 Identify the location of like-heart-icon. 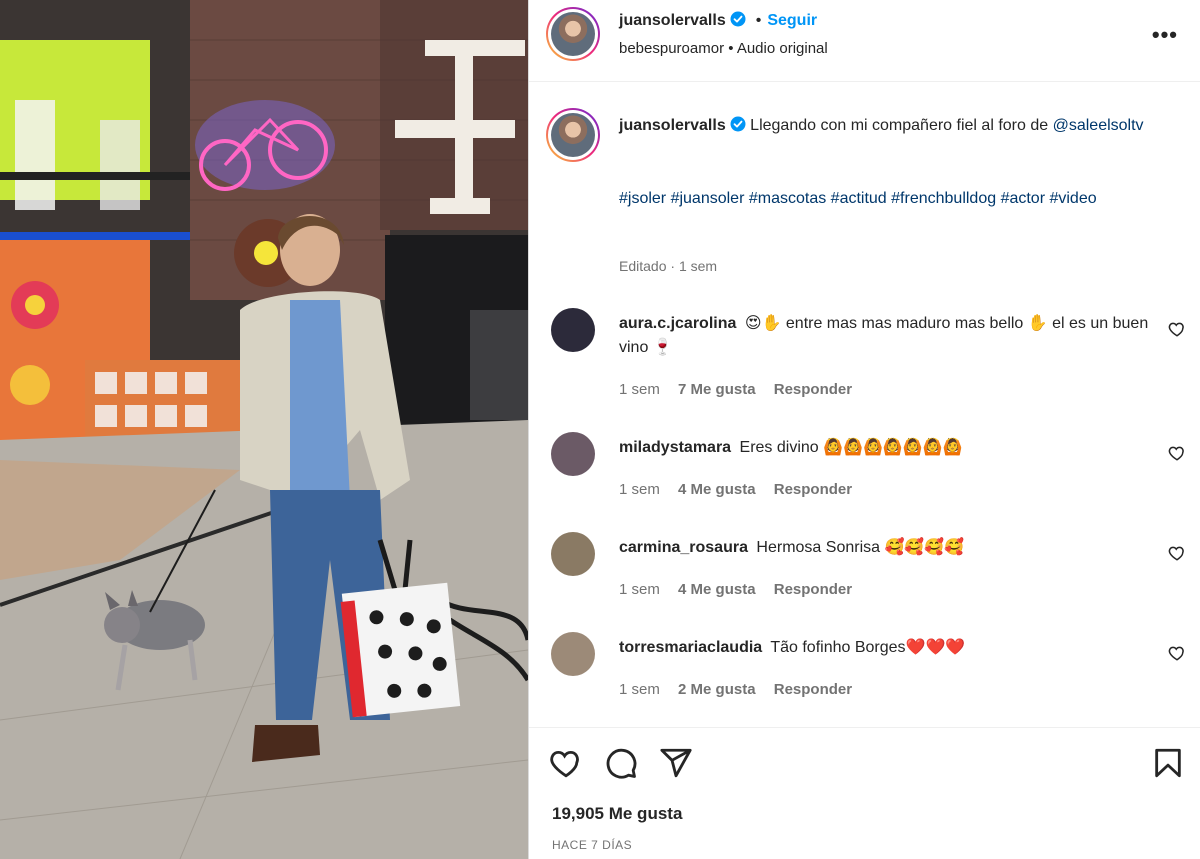
(566, 763).